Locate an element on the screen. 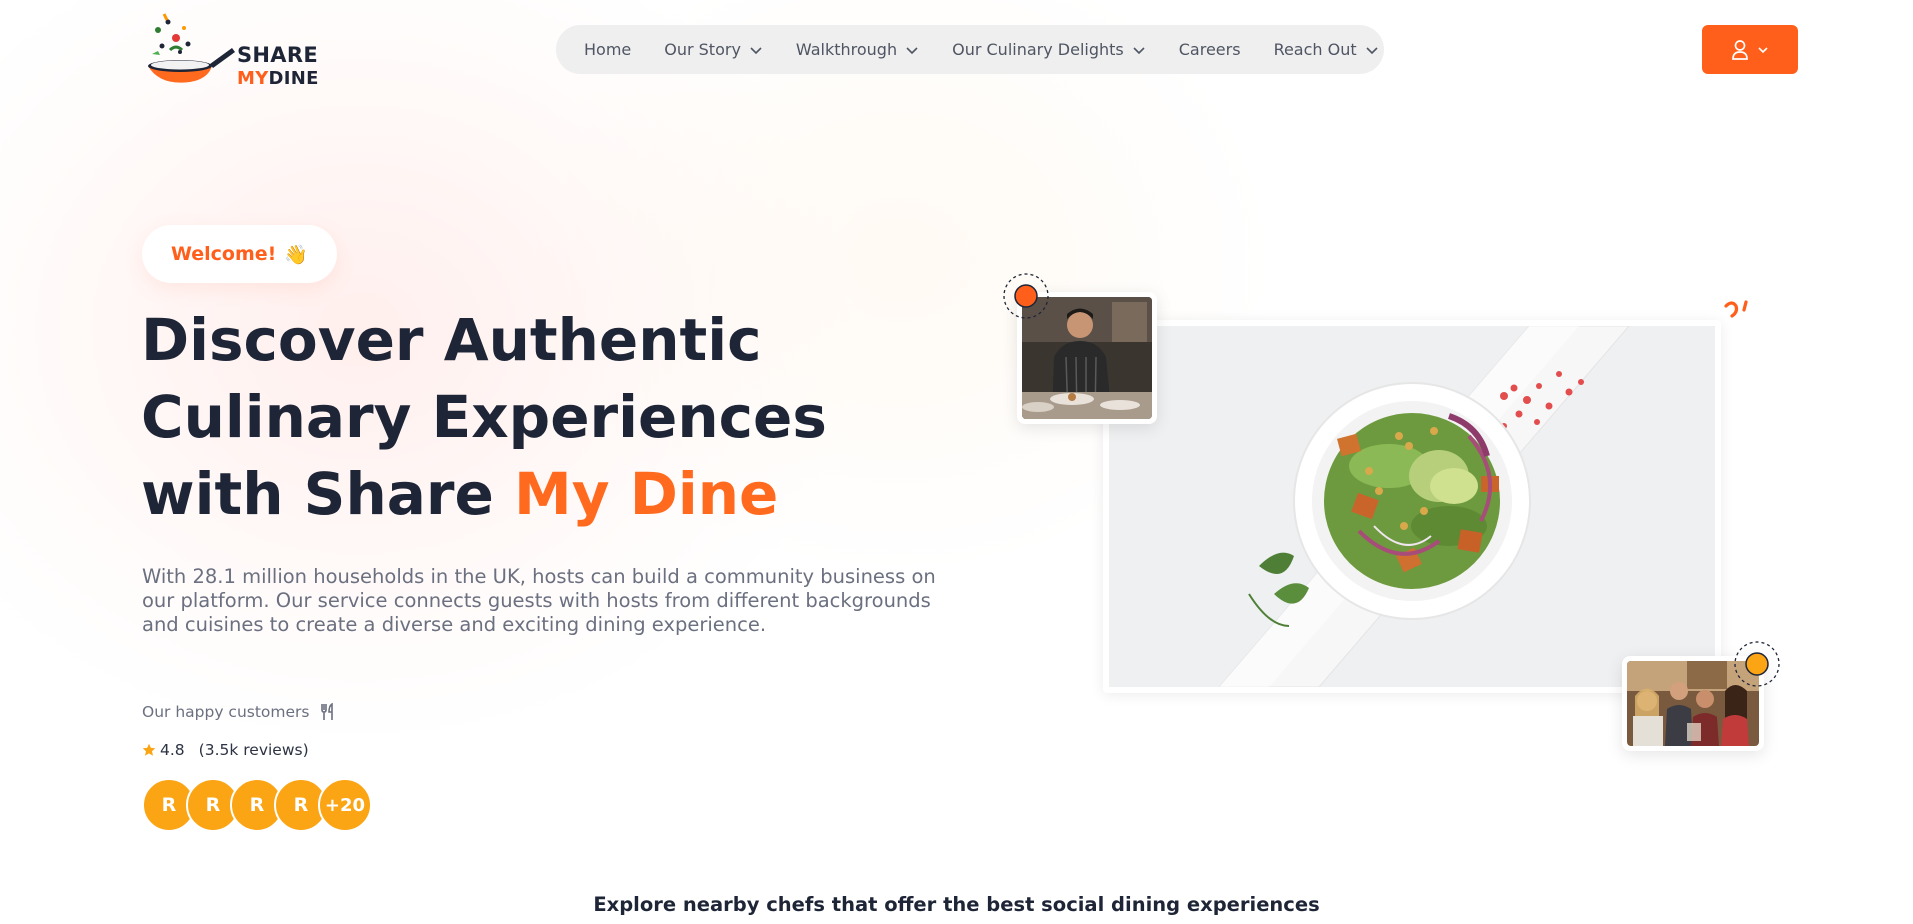 This screenshot has height=924, width=1913. brand-line1: SHARE is located at coordinates (277, 55).